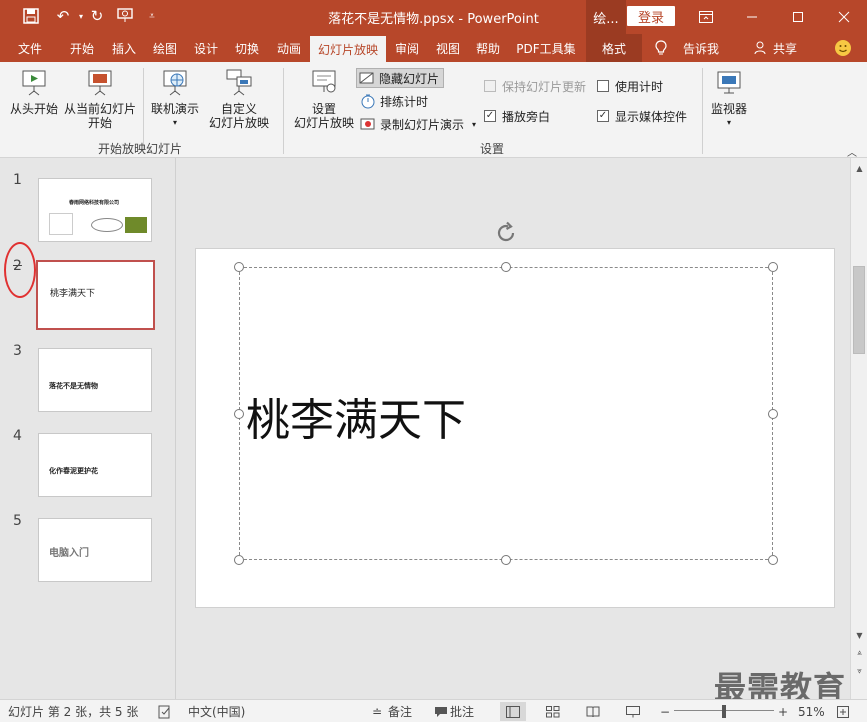 This screenshot has height=722, width=867. What do you see at coordinates (843, 711) in the screenshot?
I see `fit-to-window-icon` at bounding box center [843, 711].